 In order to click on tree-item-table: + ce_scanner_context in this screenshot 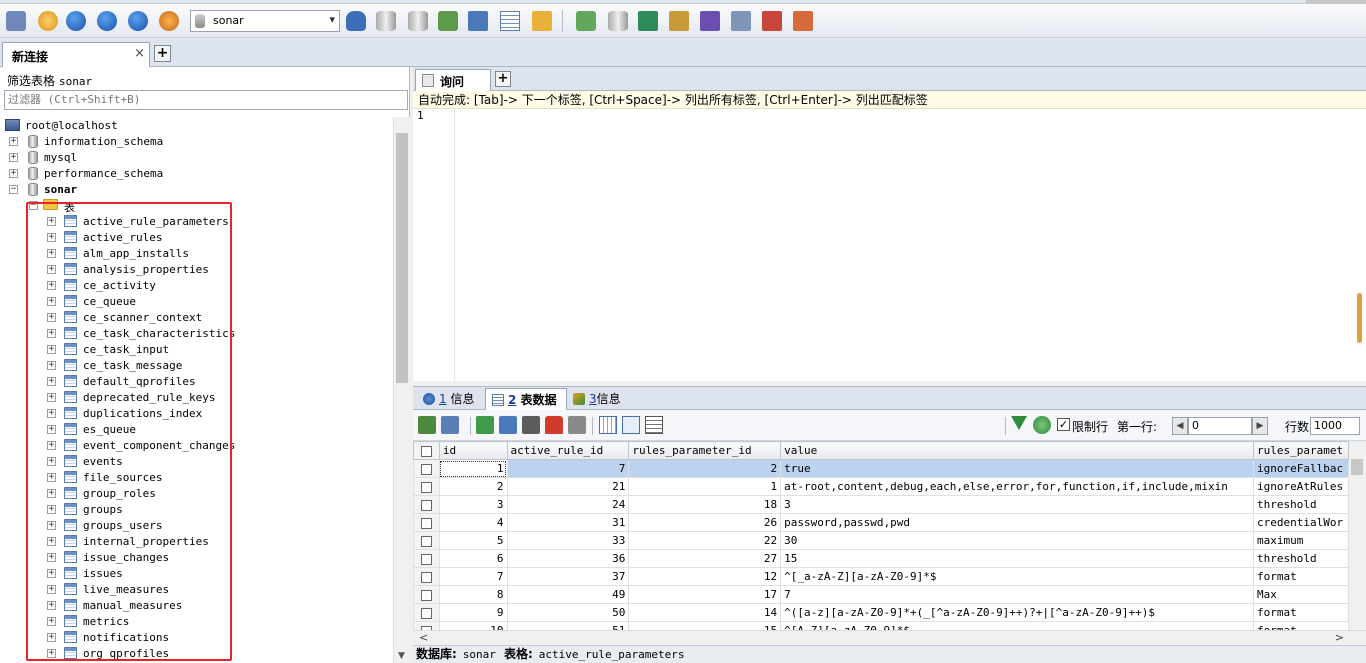, I will do `click(195, 318)`.